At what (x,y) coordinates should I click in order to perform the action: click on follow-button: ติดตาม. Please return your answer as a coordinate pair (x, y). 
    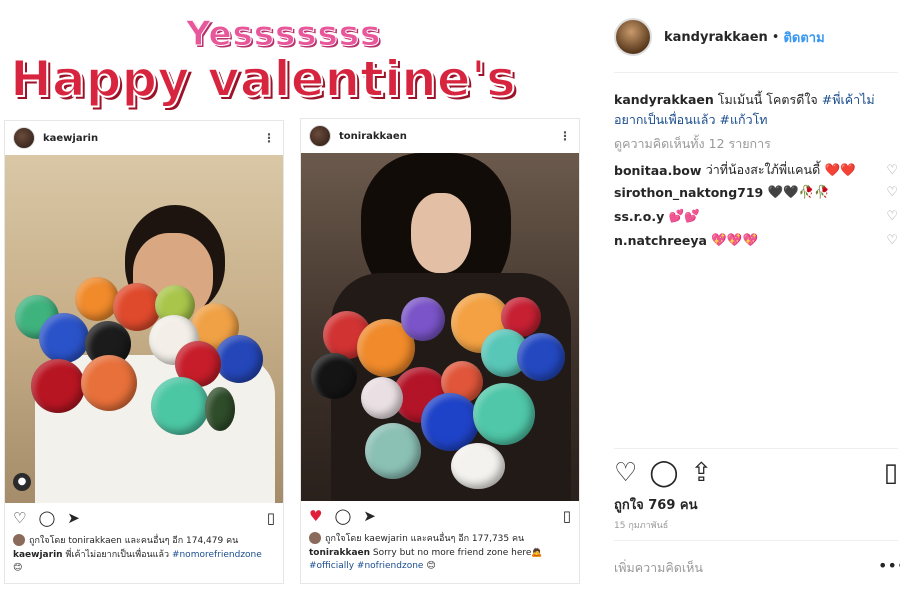
    Looking at the image, I should click on (803, 37).